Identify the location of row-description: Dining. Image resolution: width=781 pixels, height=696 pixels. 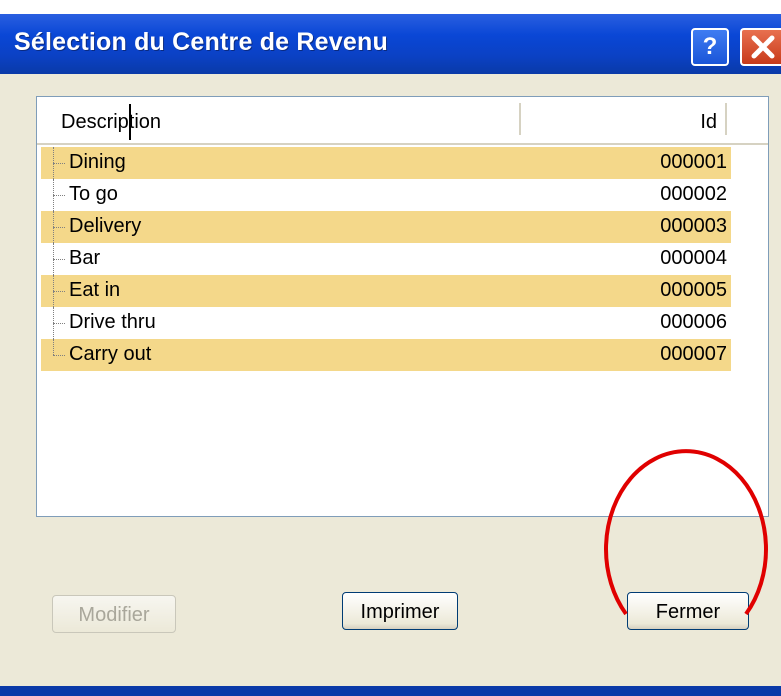
(97, 162).